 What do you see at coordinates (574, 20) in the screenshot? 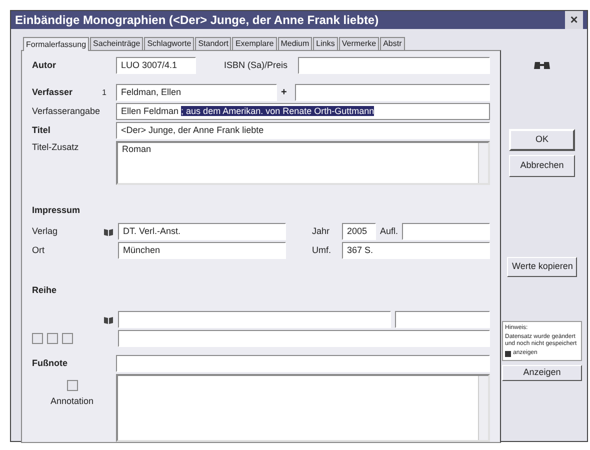
I see `close-button: ×` at bounding box center [574, 20].